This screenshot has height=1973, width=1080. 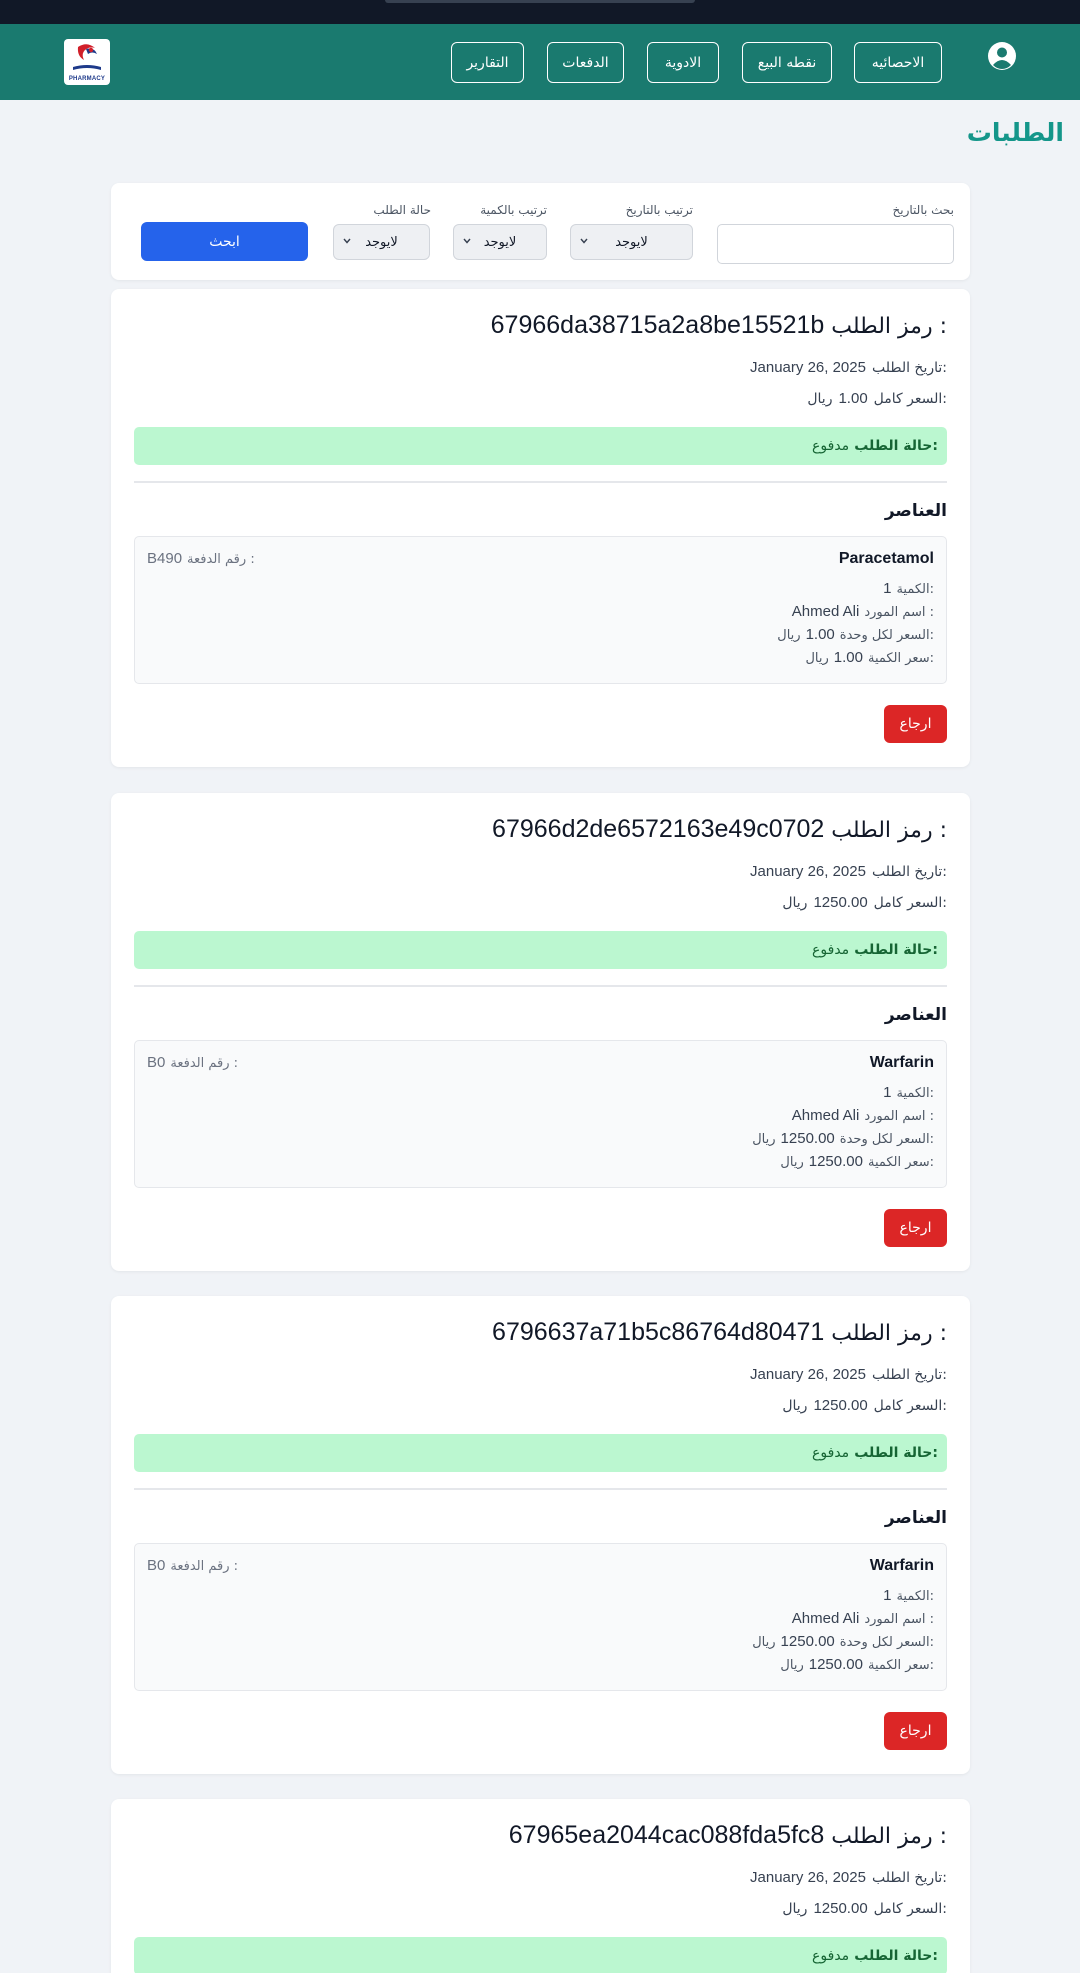 I want to click on sort-date-value: لايوجد, so click(x=631, y=242).